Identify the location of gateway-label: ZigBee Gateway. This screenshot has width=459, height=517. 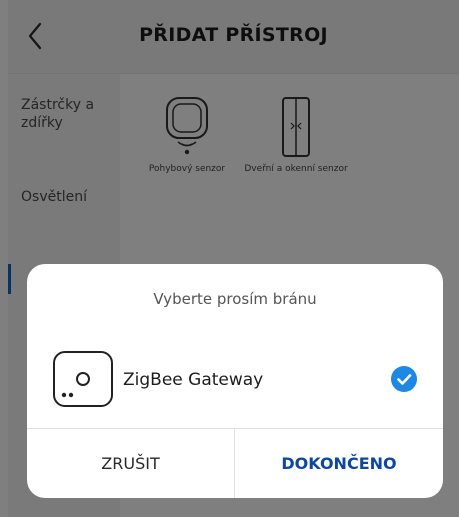
(193, 380).